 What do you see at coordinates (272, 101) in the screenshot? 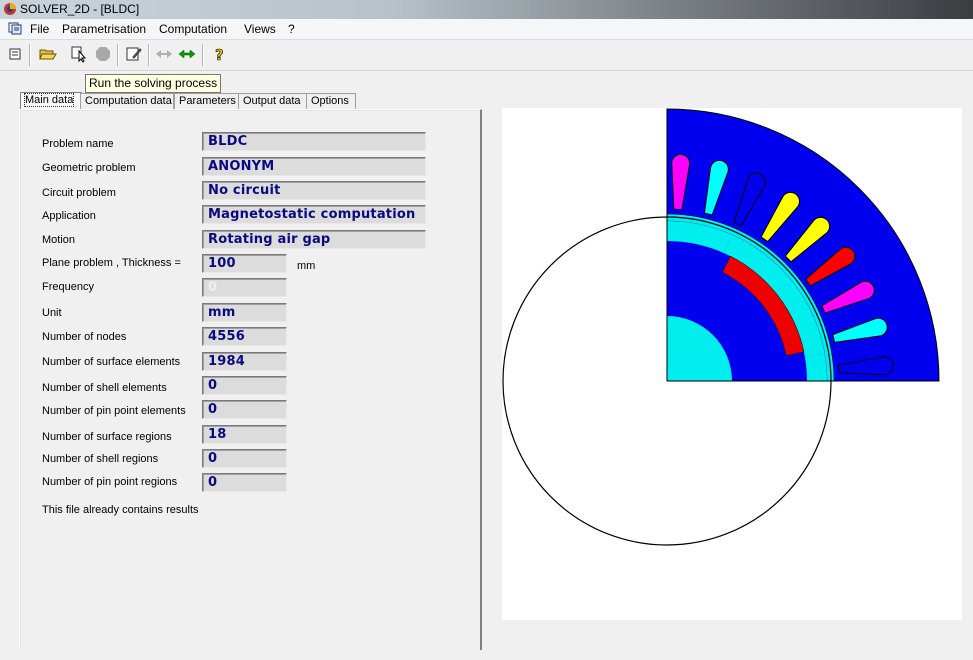
I see `tab-output-data: Output data` at bounding box center [272, 101].